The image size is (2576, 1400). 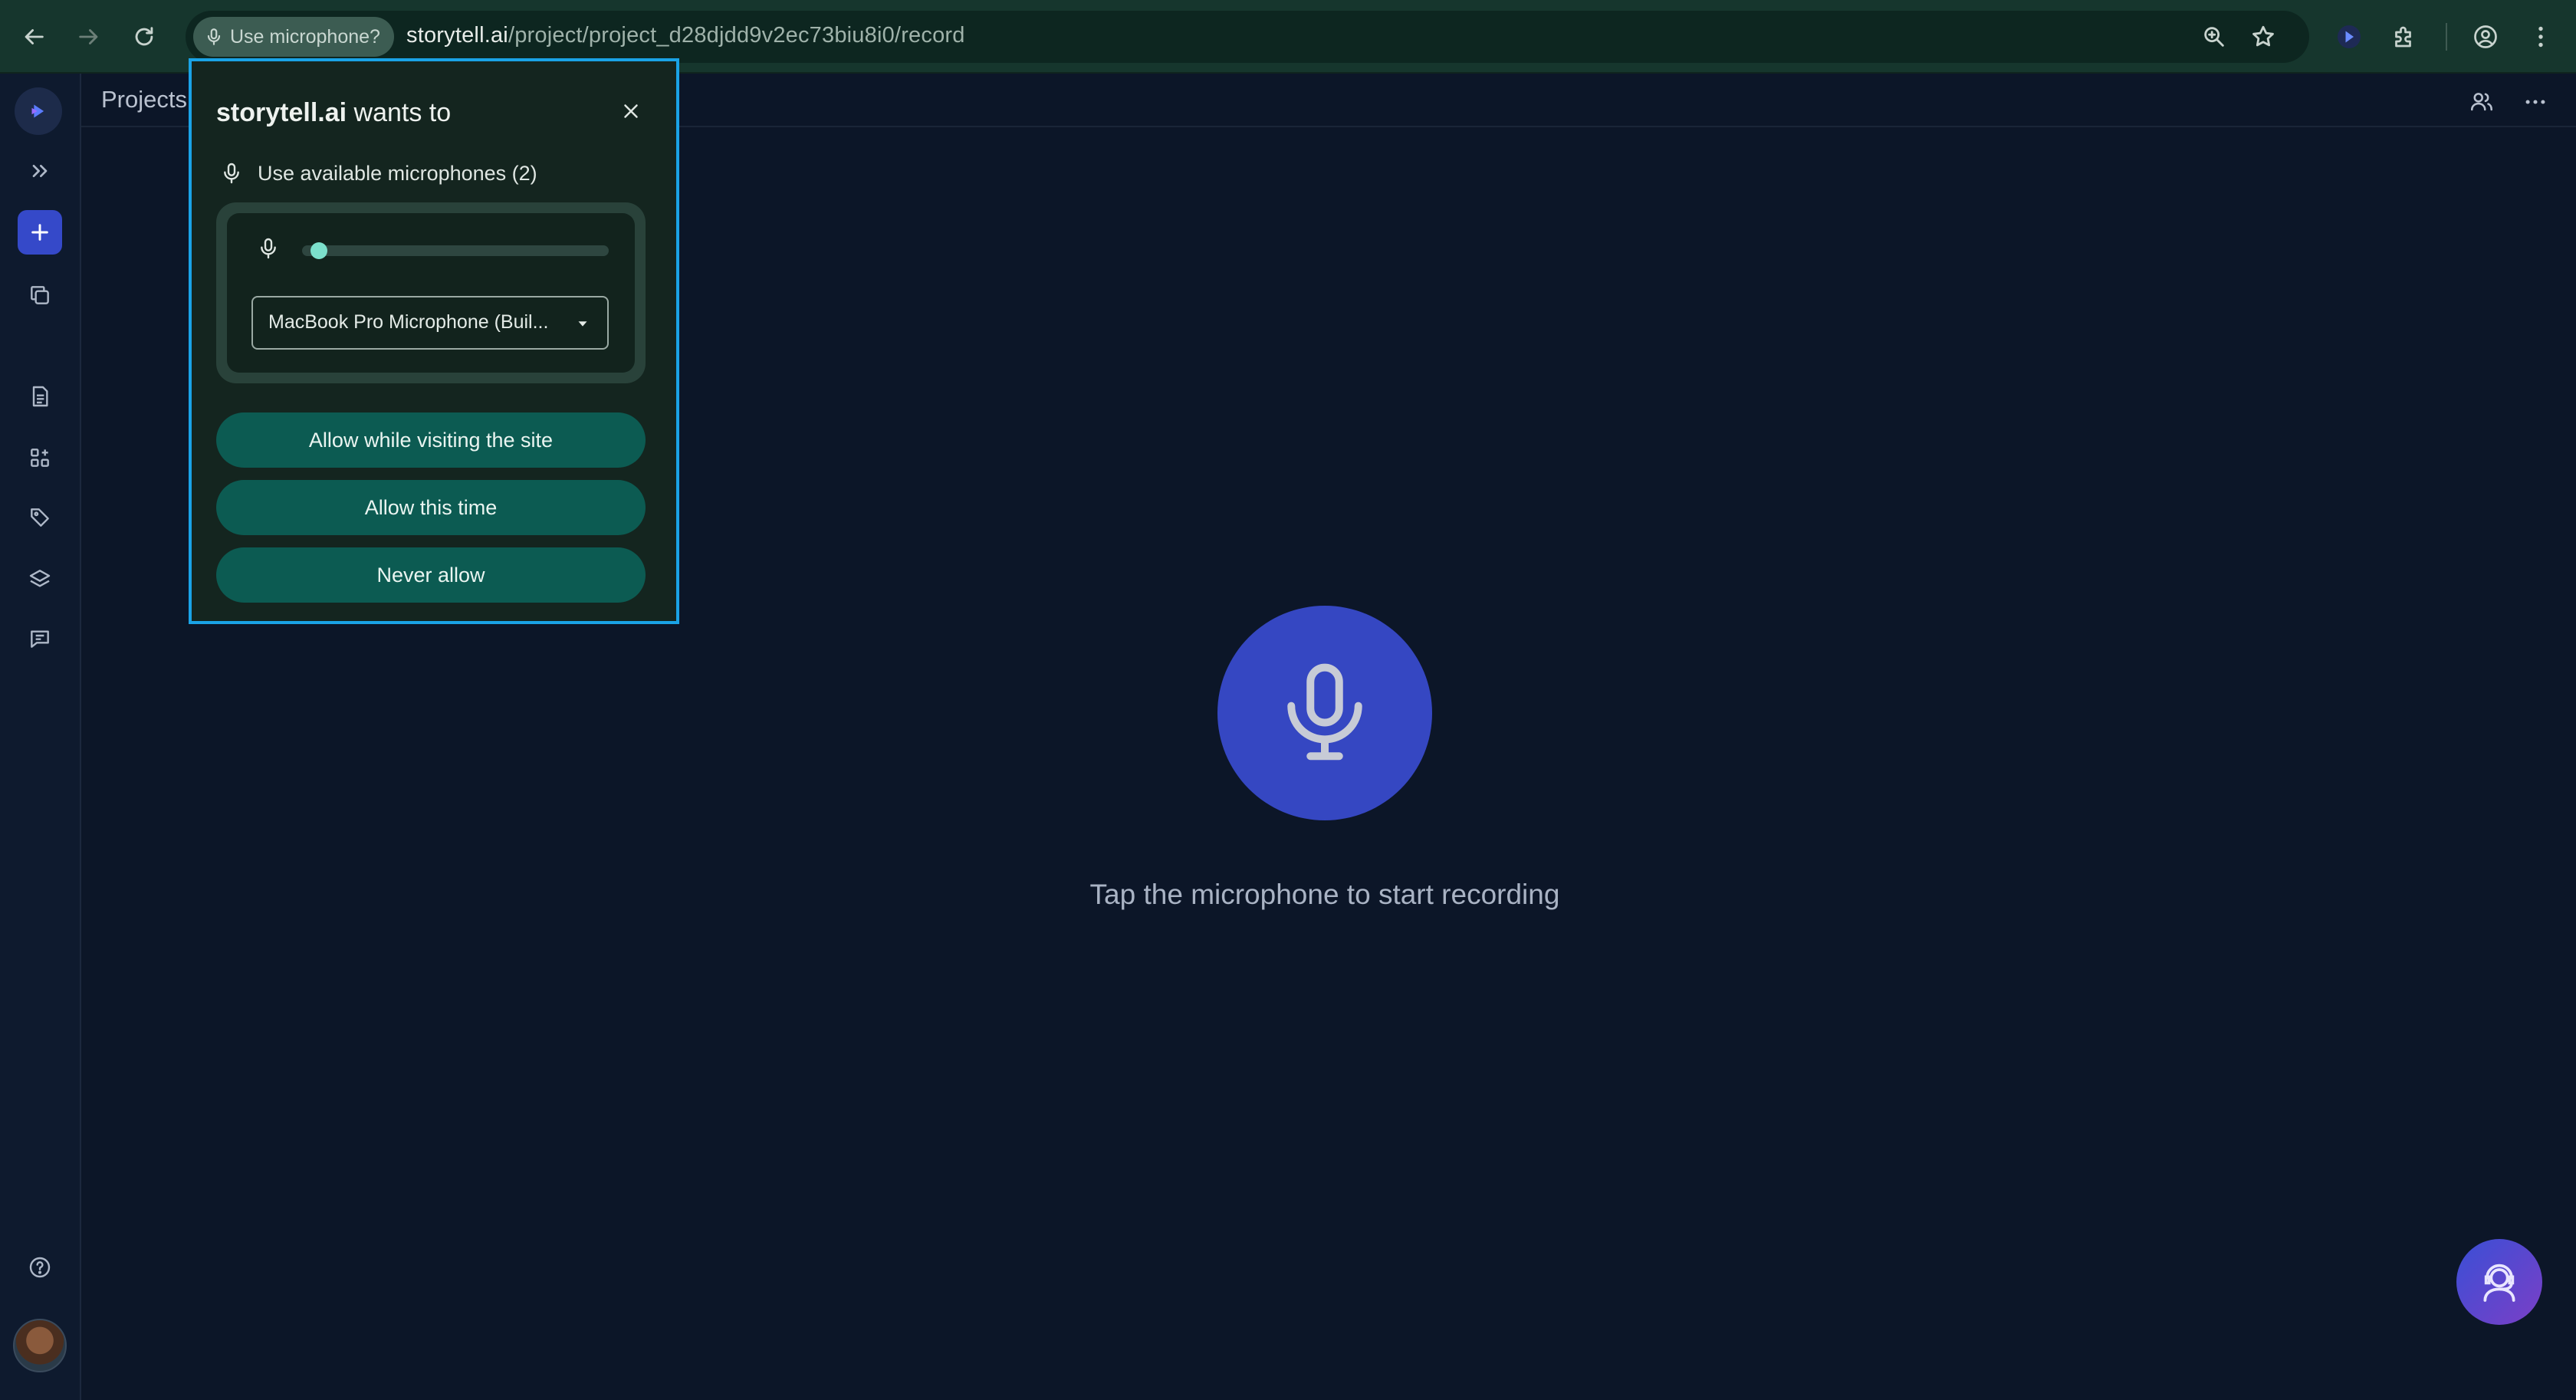 I want to click on popup-title-suffix: wants to, so click(x=399, y=112).